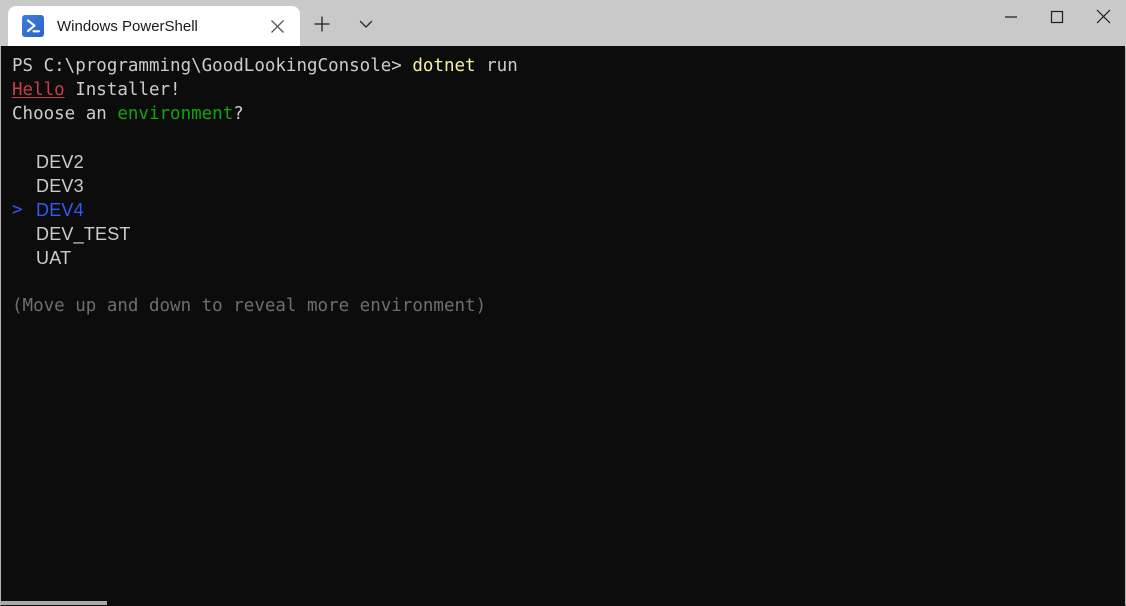 The image size is (1126, 606). What do you see at coordinates (175, 114) in the screenshot?
I see `question-highlight: environment` at bounding box center [175, 114].